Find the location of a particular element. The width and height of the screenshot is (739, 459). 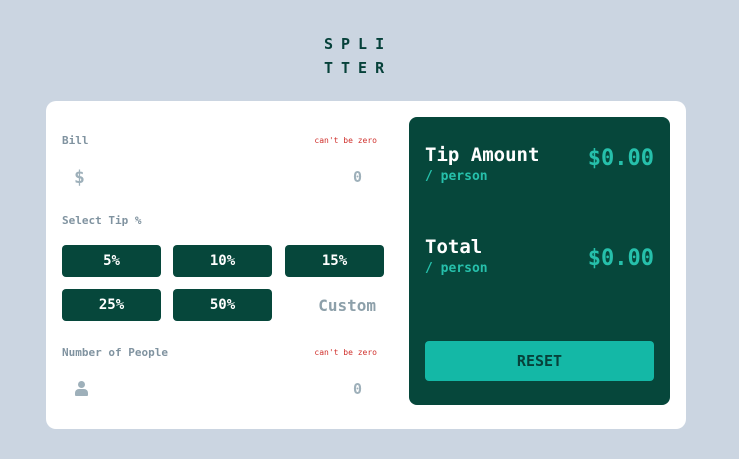

people-label: Number of People is located at coordinates (115, 352).